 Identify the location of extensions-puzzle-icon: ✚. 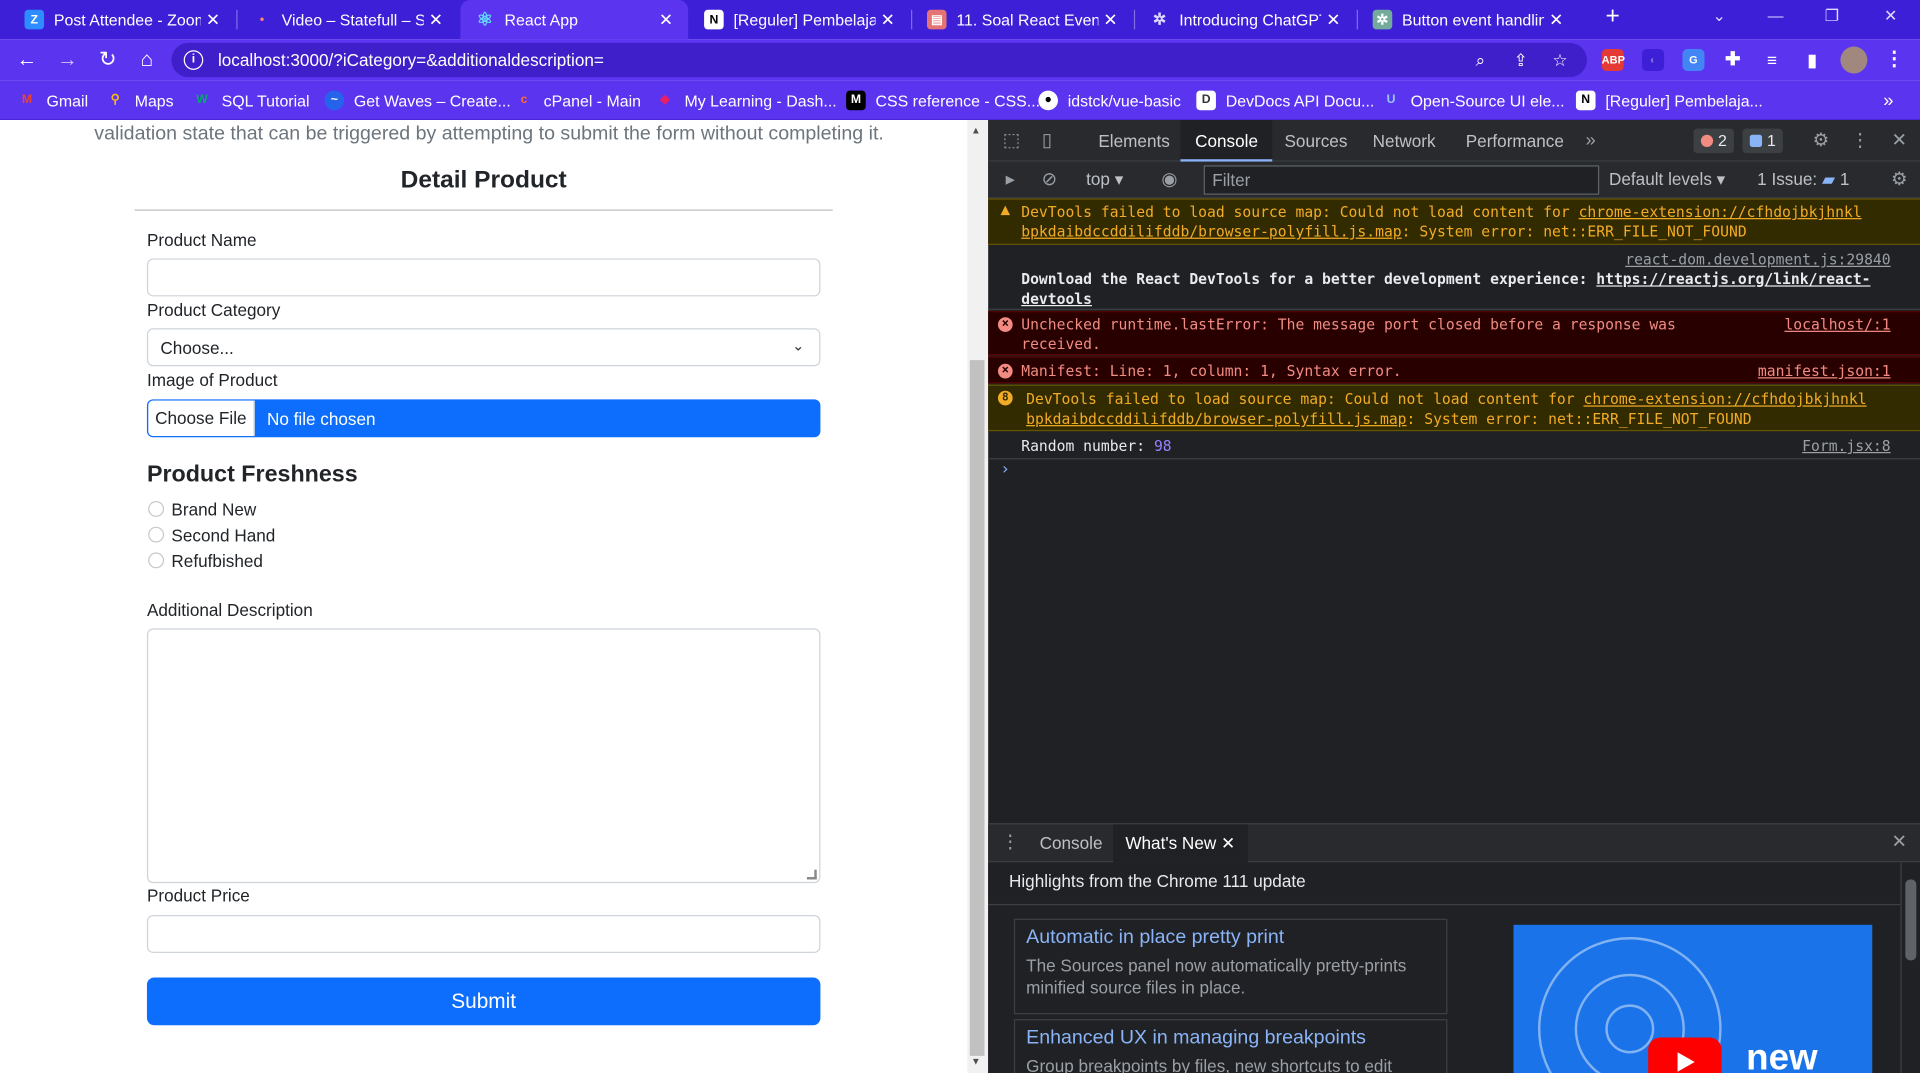
(1733, 60).